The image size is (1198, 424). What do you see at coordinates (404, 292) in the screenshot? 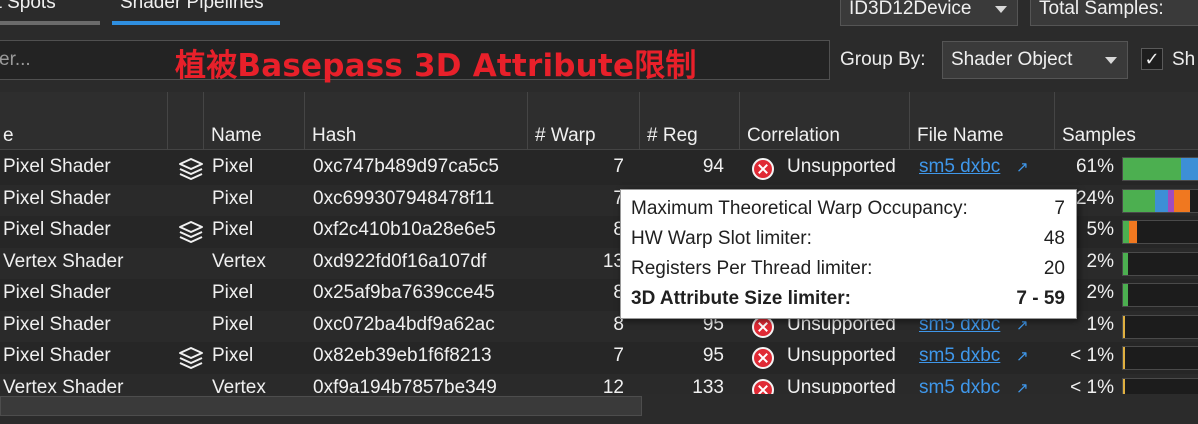
I see `shader-hash: 0x25af9ba7639cce45` at bounding box center [404, 292].